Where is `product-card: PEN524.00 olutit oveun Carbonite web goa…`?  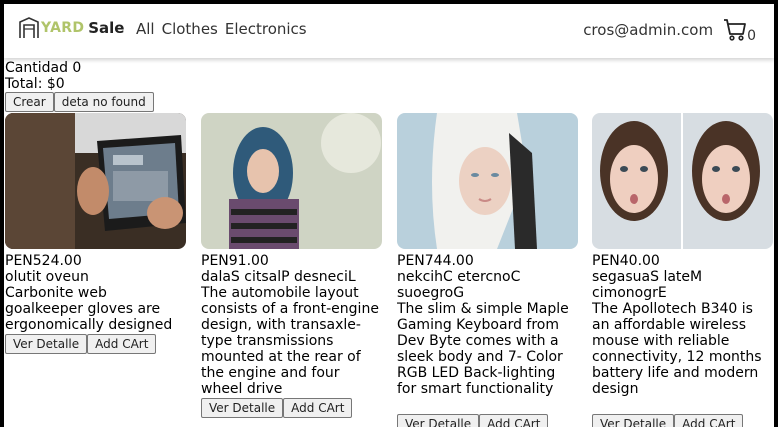
product-card: PEN524.00 olutit oveun Carbonite web goa… is located at coordinates (95, 233).